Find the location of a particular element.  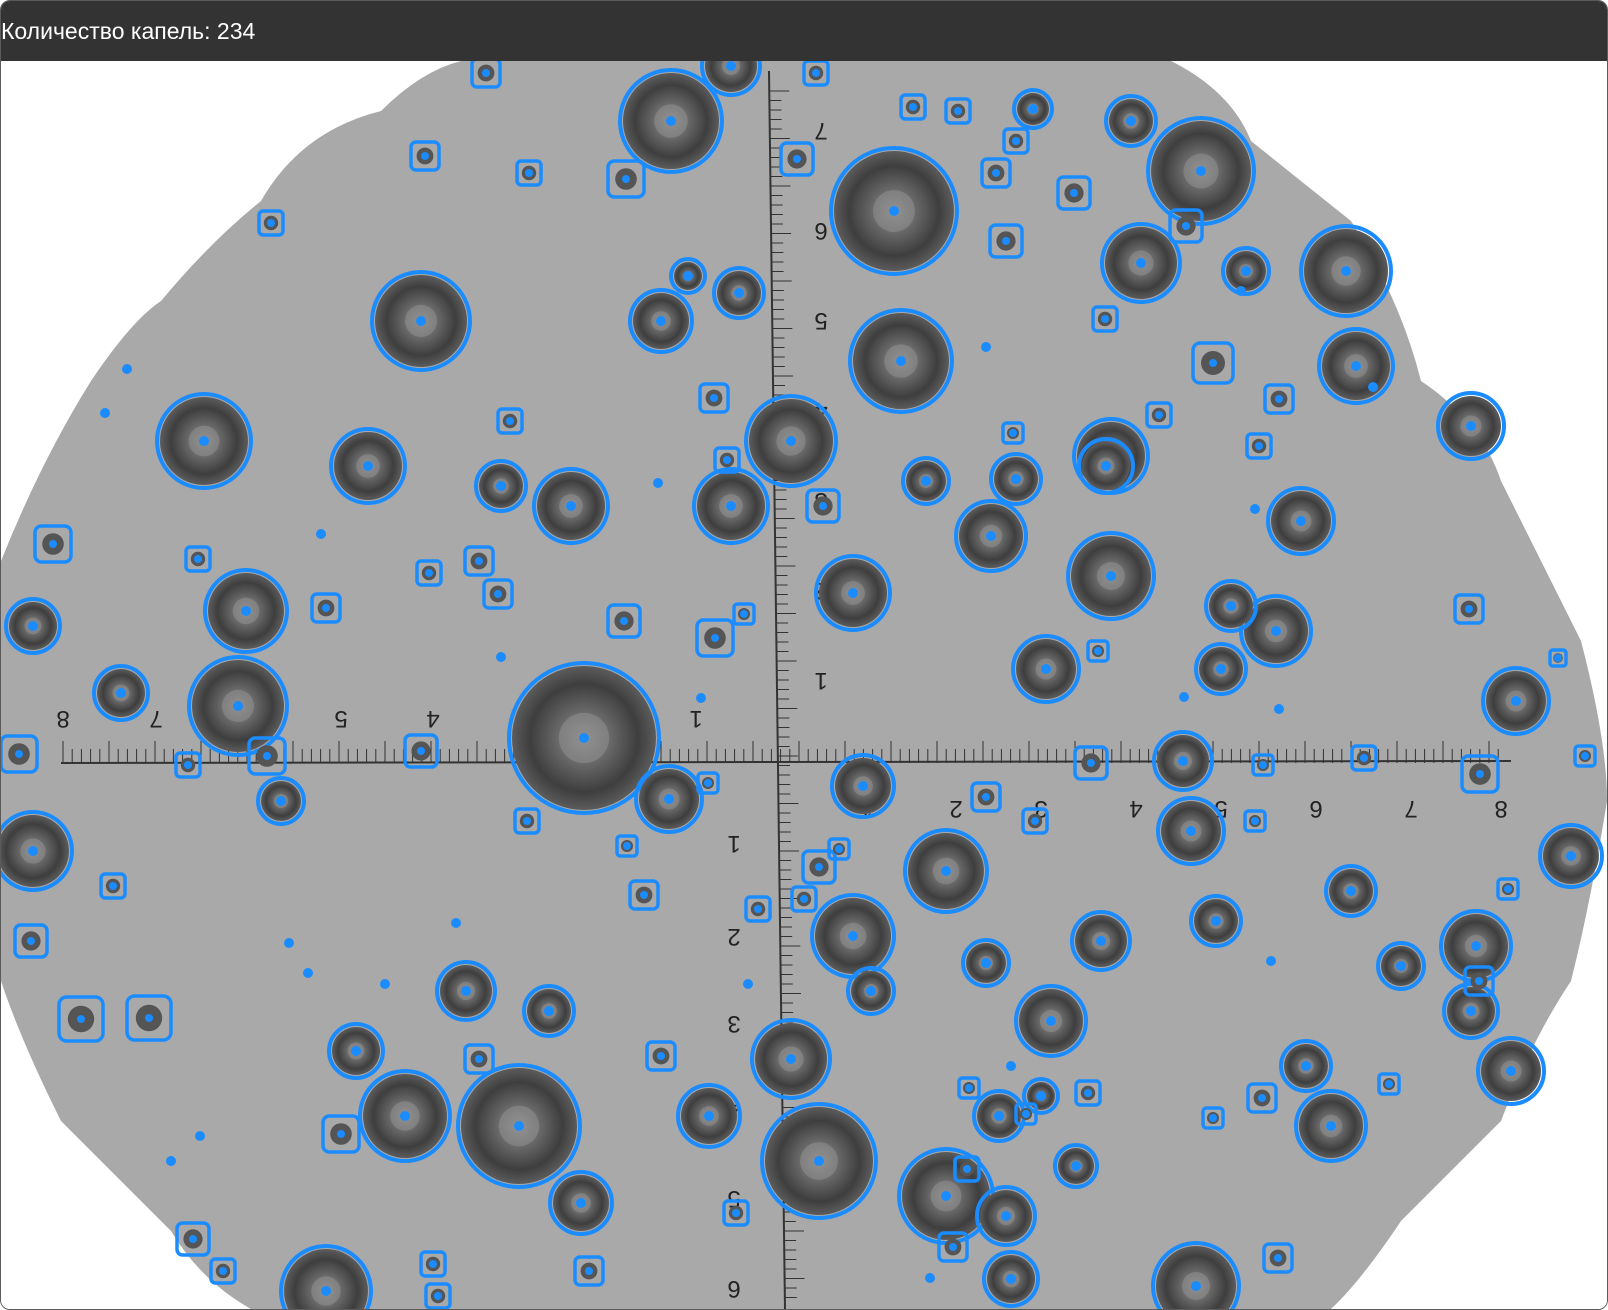

title-bar: Количество капель: 234 is located at coordinates (804, 31).